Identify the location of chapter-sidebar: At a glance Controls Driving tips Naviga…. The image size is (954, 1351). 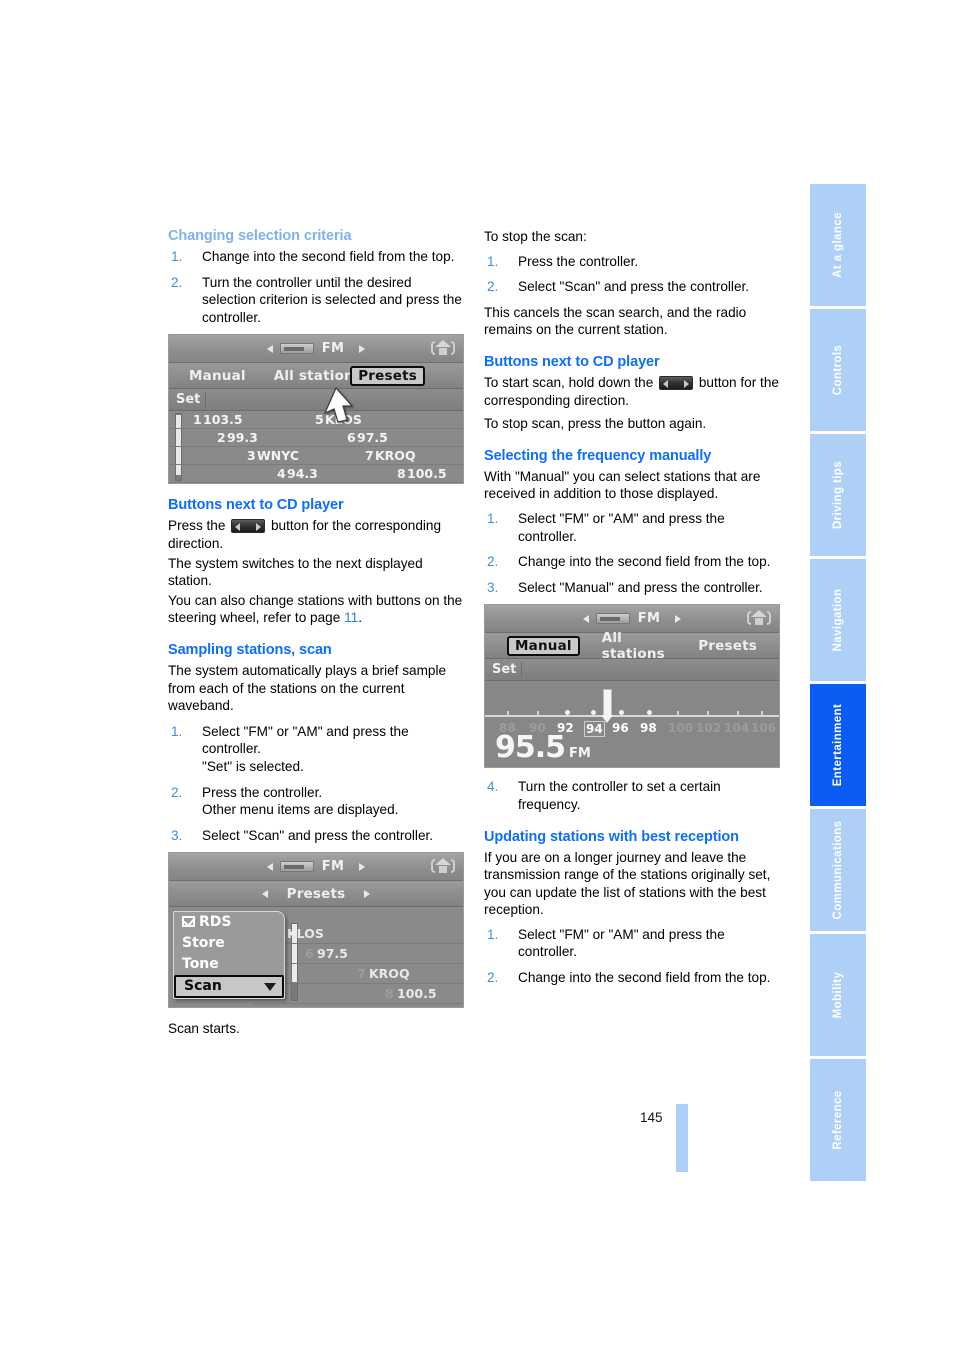
(838, 682).